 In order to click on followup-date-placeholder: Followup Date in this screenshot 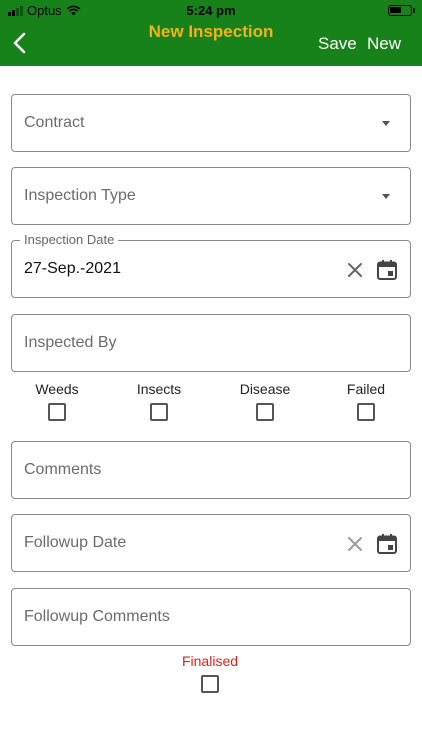, I will do `click(75, 542)`.